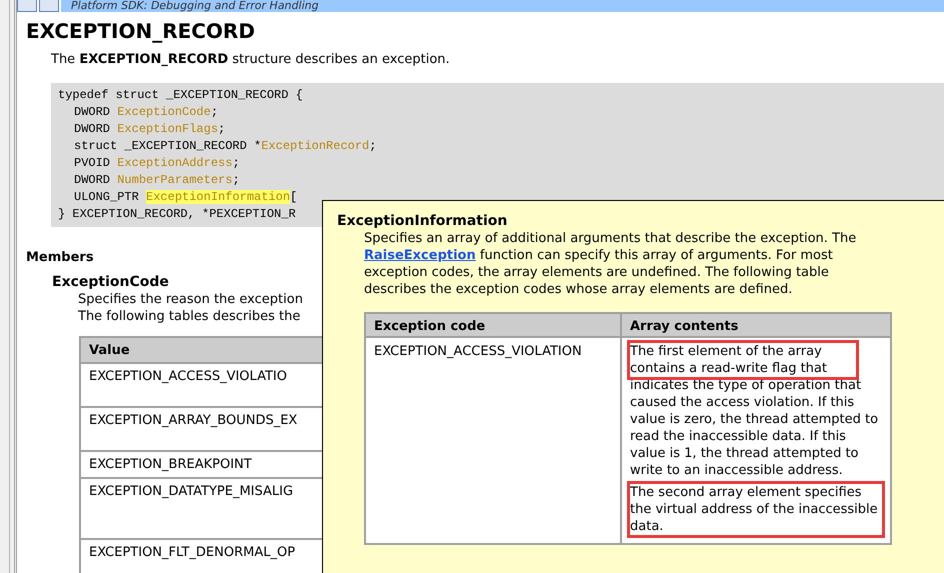 This screenshot has width=944, height=573. I want to click on member-description: The following tables describes the, so click(189, 316).